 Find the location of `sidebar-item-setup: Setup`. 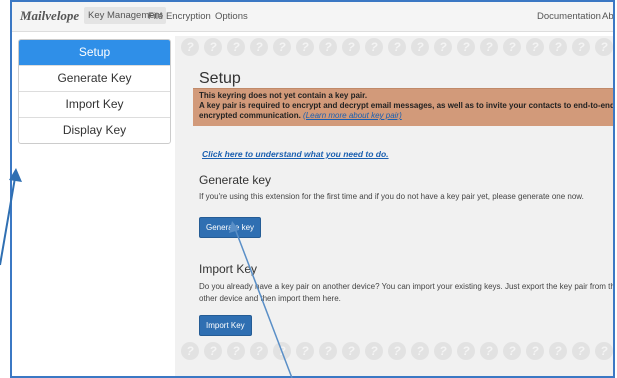

sidebar-item-setup: Setup is located at coordinates (94, 52).